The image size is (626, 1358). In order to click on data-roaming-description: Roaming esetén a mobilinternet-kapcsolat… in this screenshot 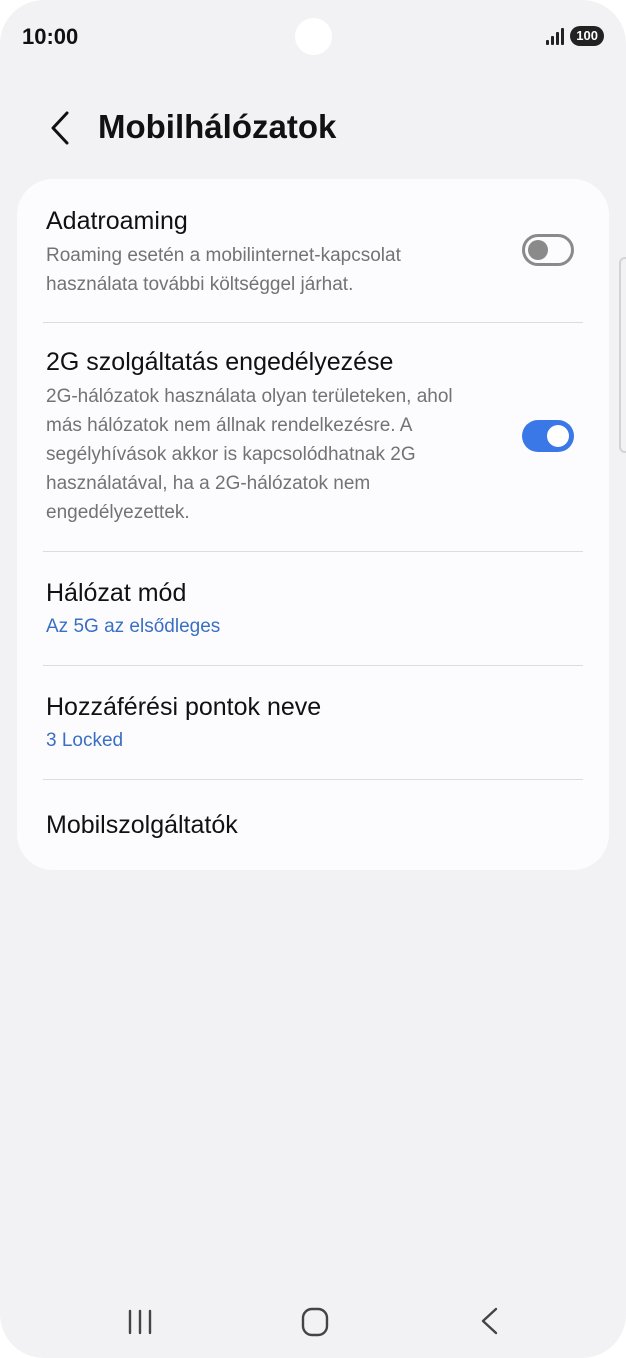, I will do `click(223, 270)`.